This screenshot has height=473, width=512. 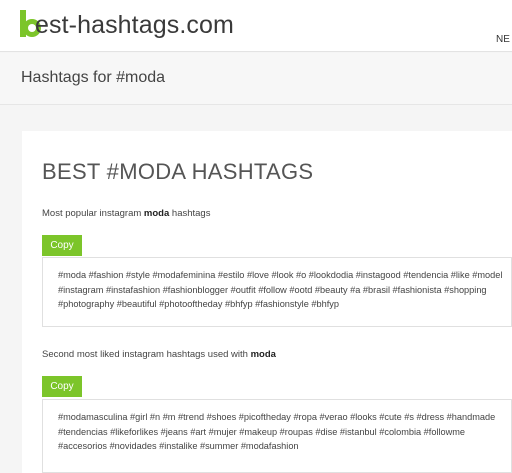 What do you see at coordinates (93, 77) in the screenshot?
I see `page-title: Hashtags for #moda` at bounding box center [93, 77].